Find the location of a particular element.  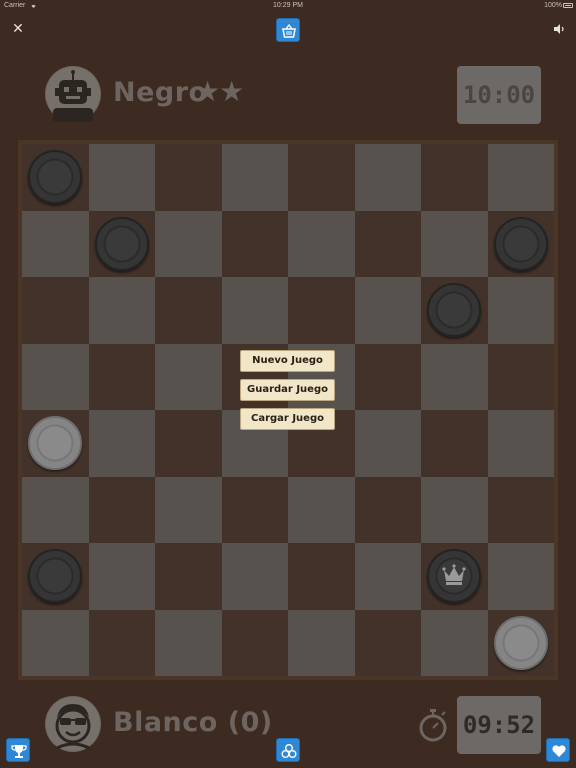

status-time: 10:29 PM is located at coordinates (288, 5).